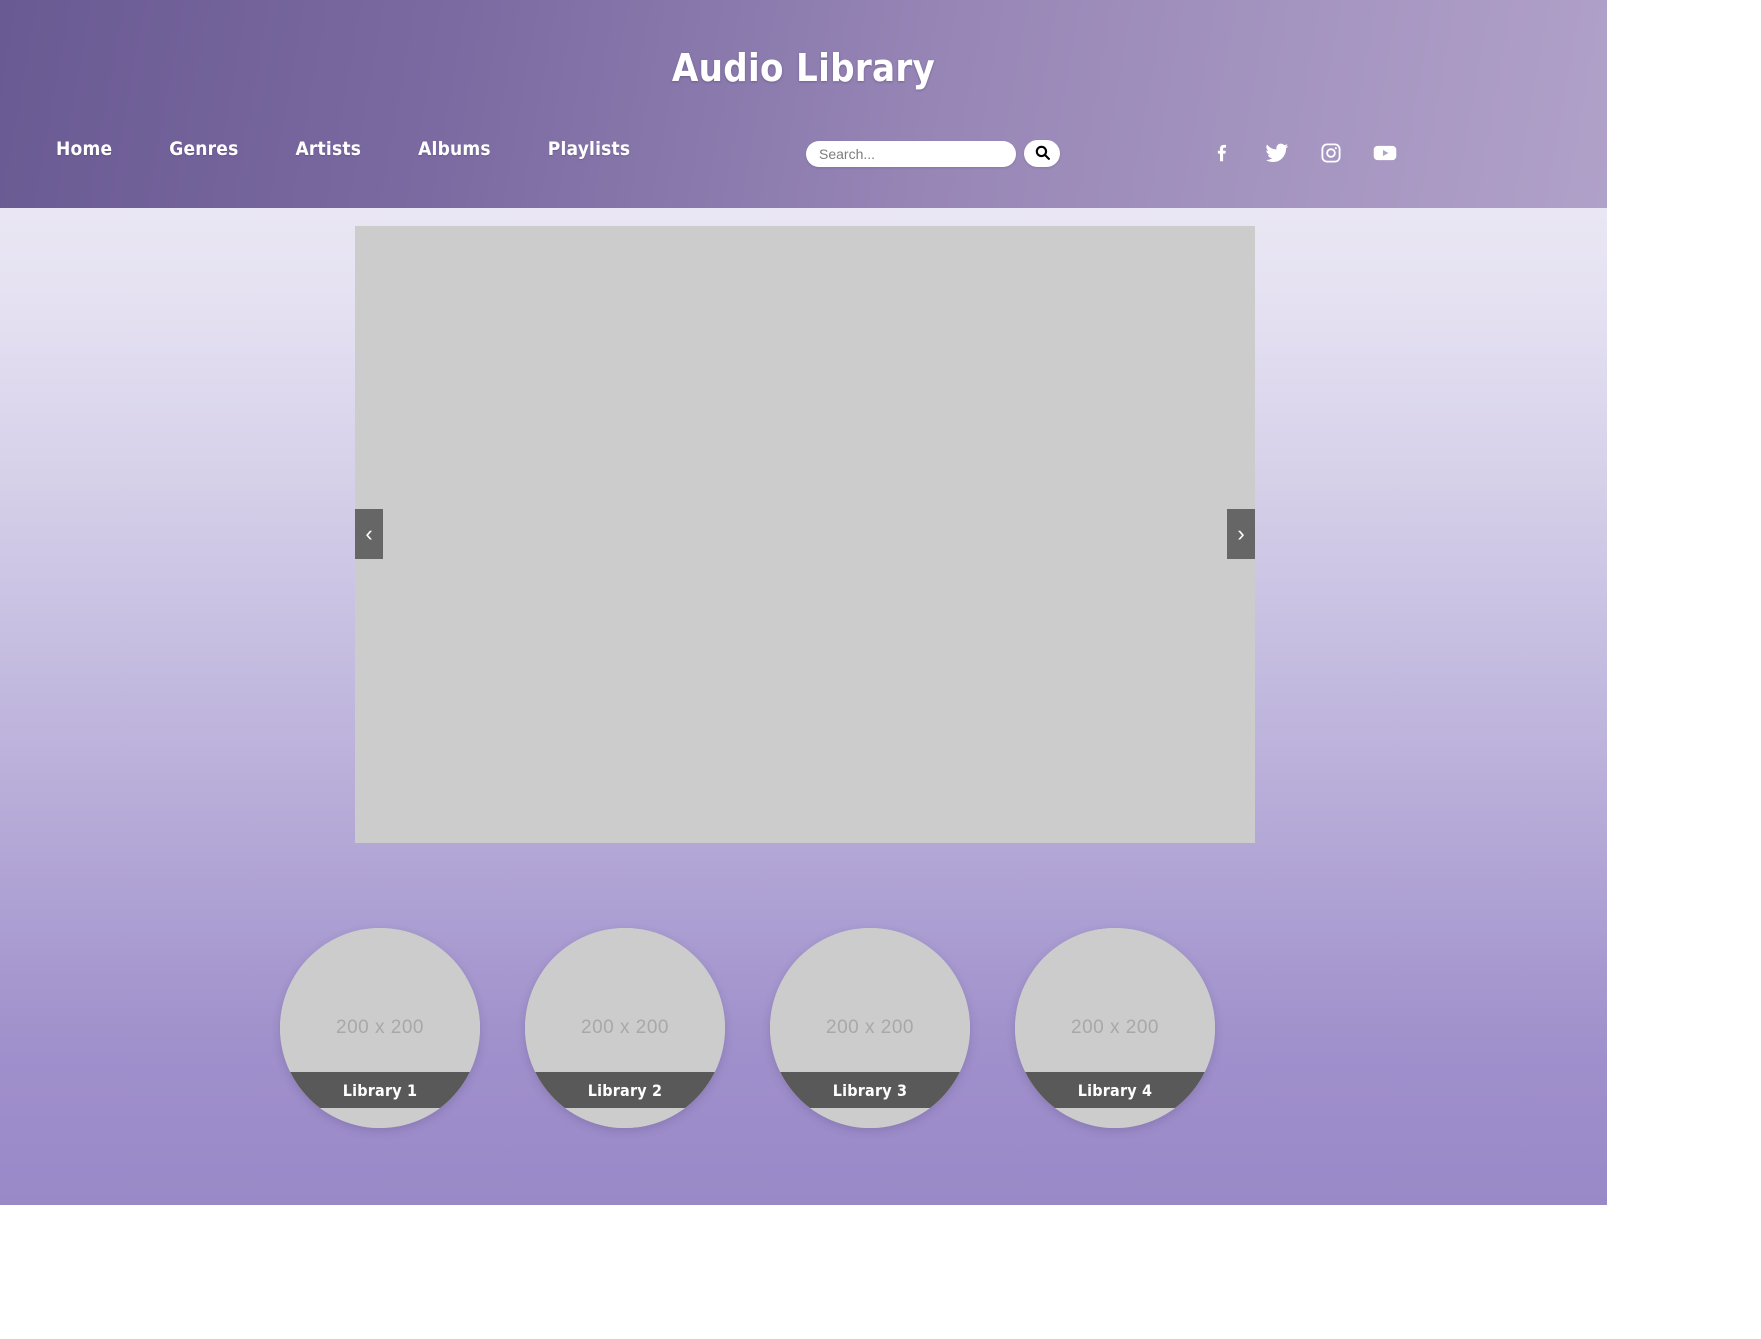 This screenshot has height=1339, width=1761. What do you see at coordinates (803, 68) in the screenshot?
I see `page-title: Audio Library` at bounding box center [803, 68].